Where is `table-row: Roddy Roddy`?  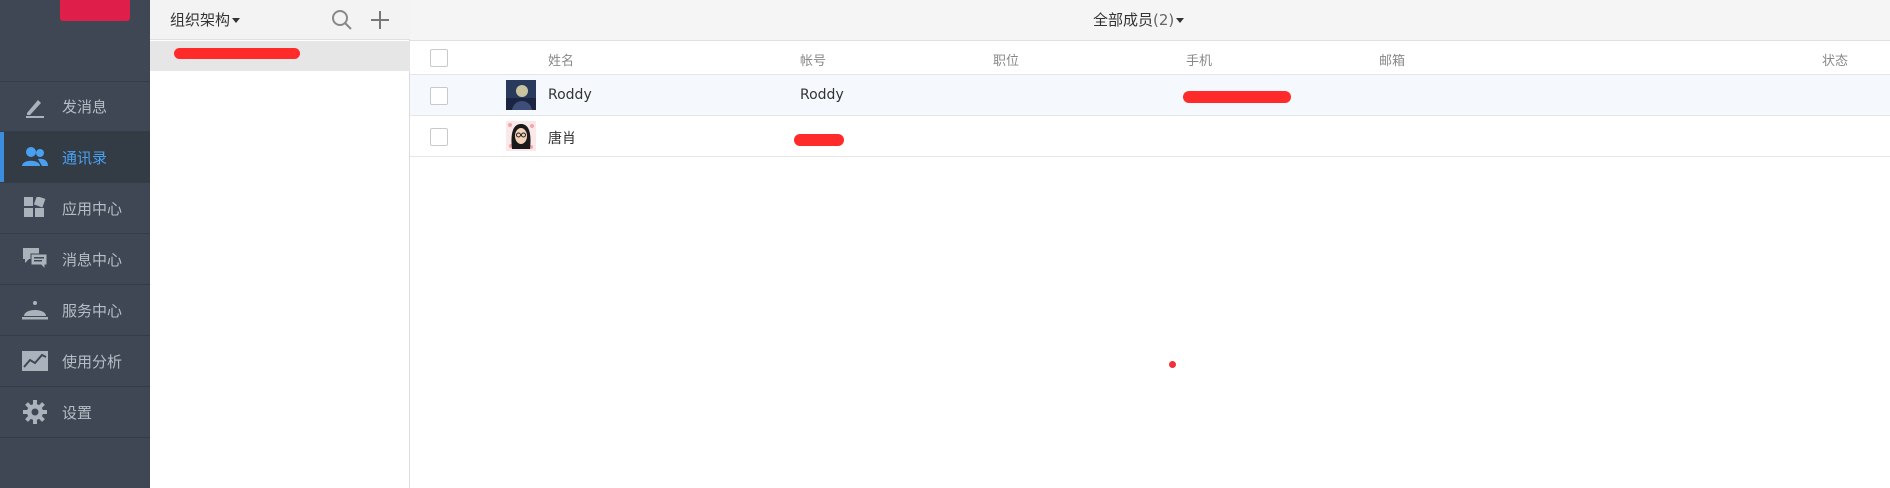
table-row: Roddy Roddy is located at coordinates (1150, 95).